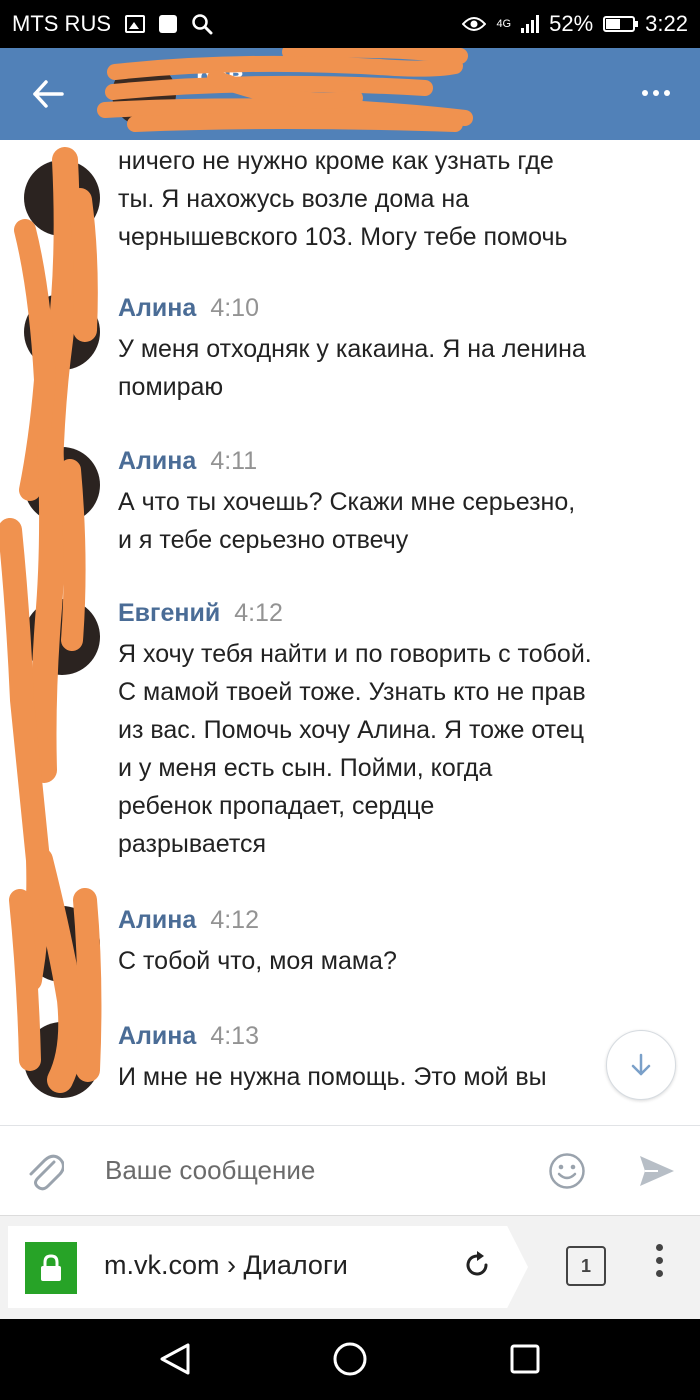  Describe the element at coordinates (657, 1171) in the screenshot. I see `send-icon` at that location.